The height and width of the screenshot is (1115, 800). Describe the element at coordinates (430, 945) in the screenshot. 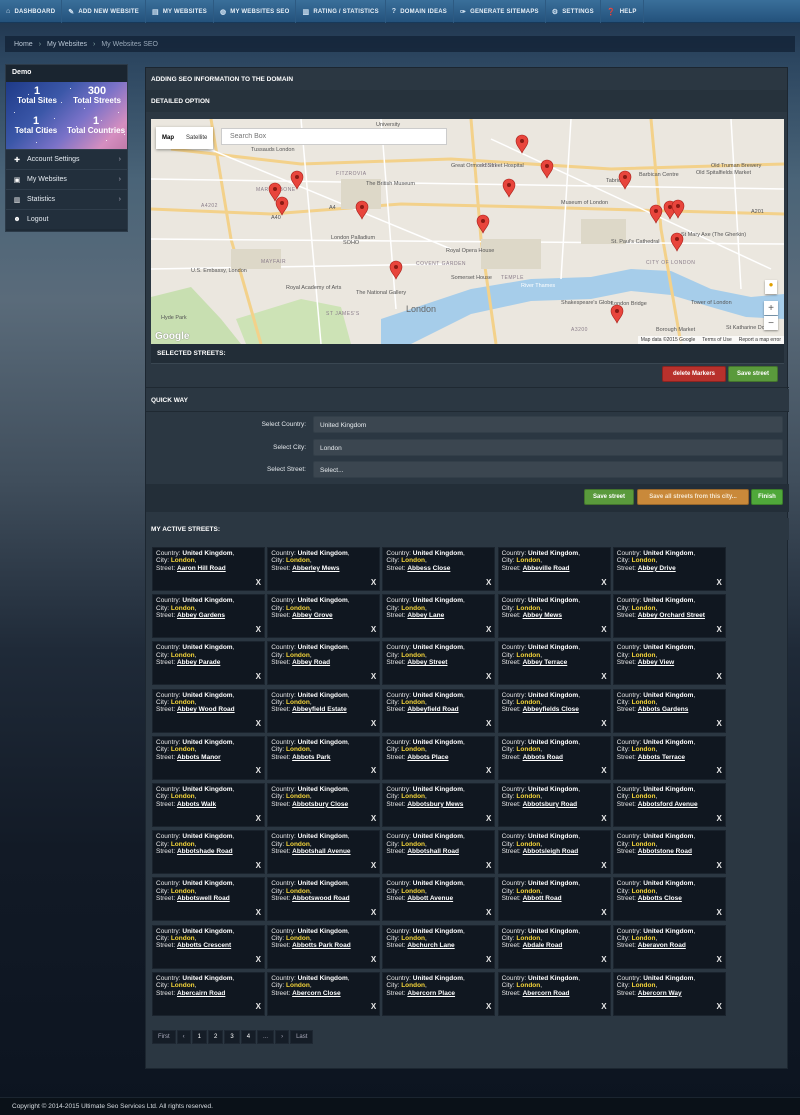

I see `street-link: Abchurch Lane` at that location.